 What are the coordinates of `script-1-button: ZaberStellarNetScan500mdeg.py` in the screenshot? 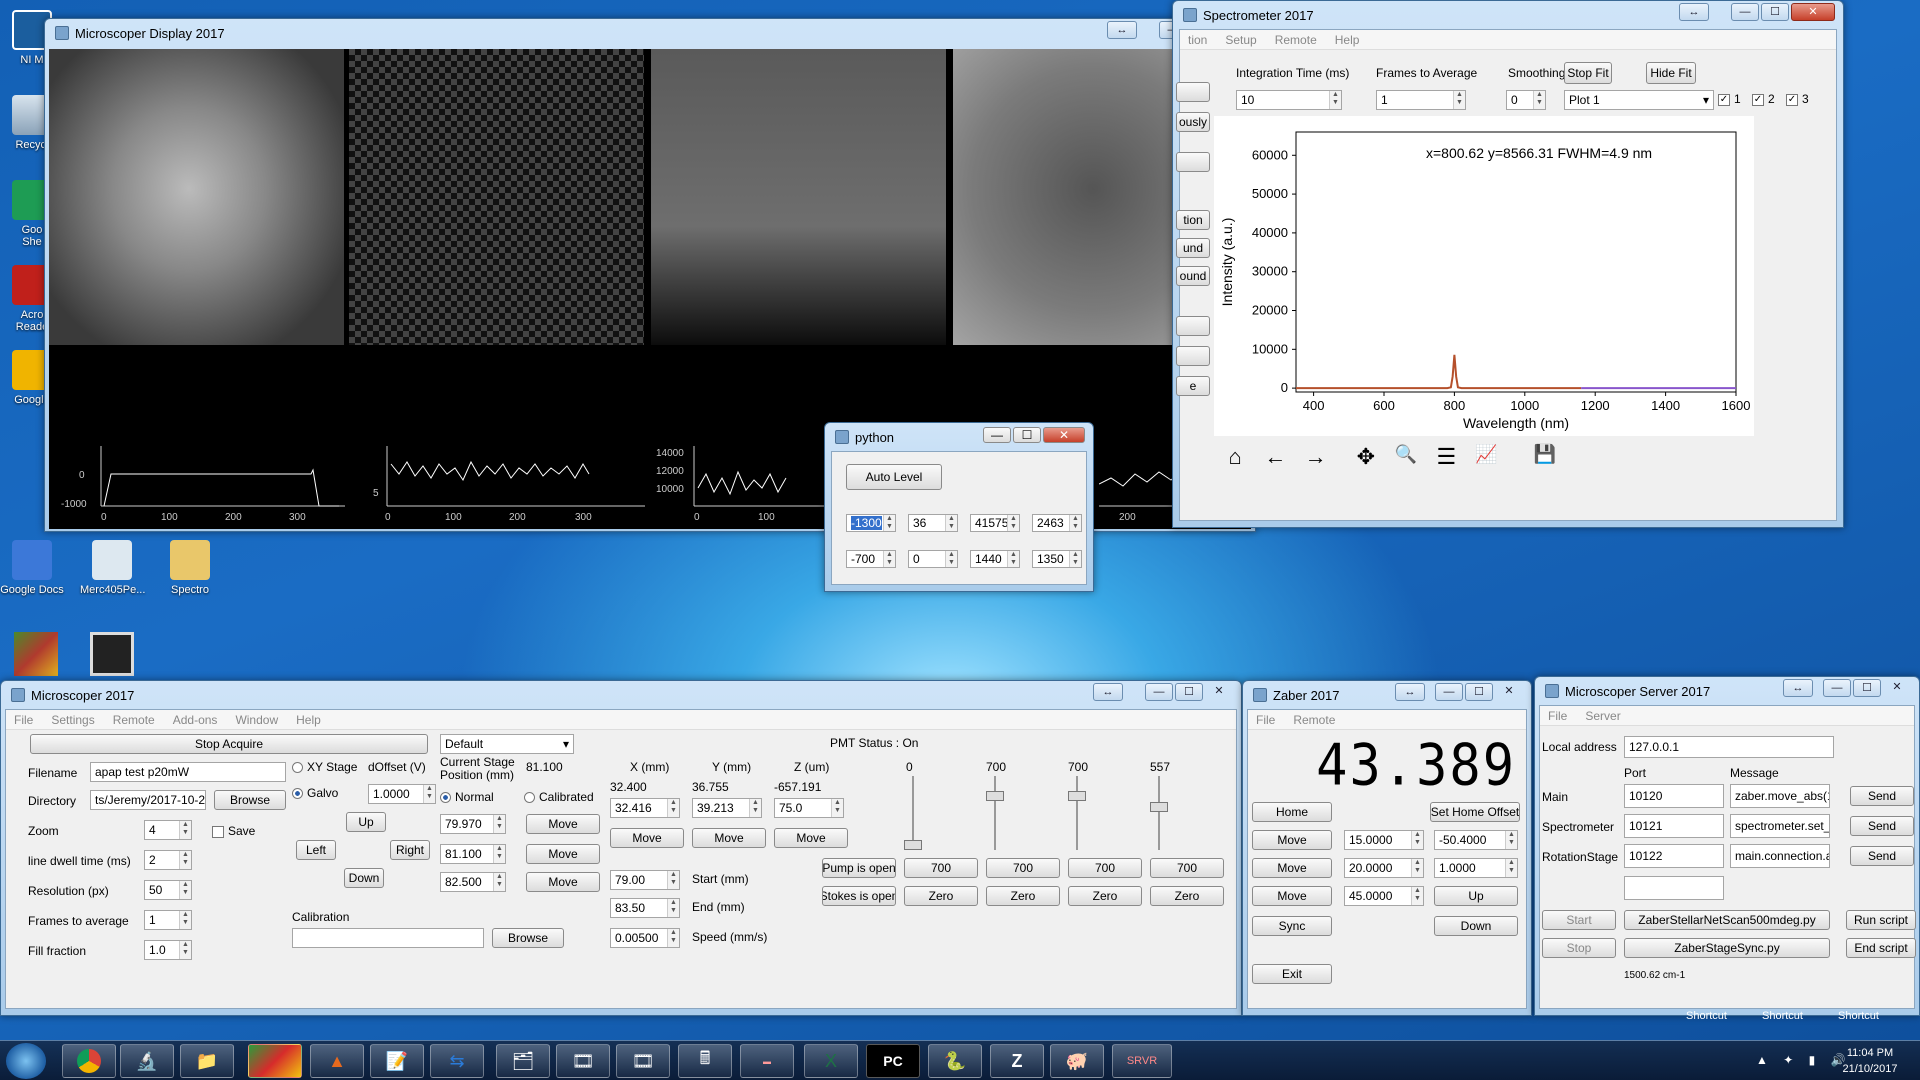 It's located at (1727, 920).